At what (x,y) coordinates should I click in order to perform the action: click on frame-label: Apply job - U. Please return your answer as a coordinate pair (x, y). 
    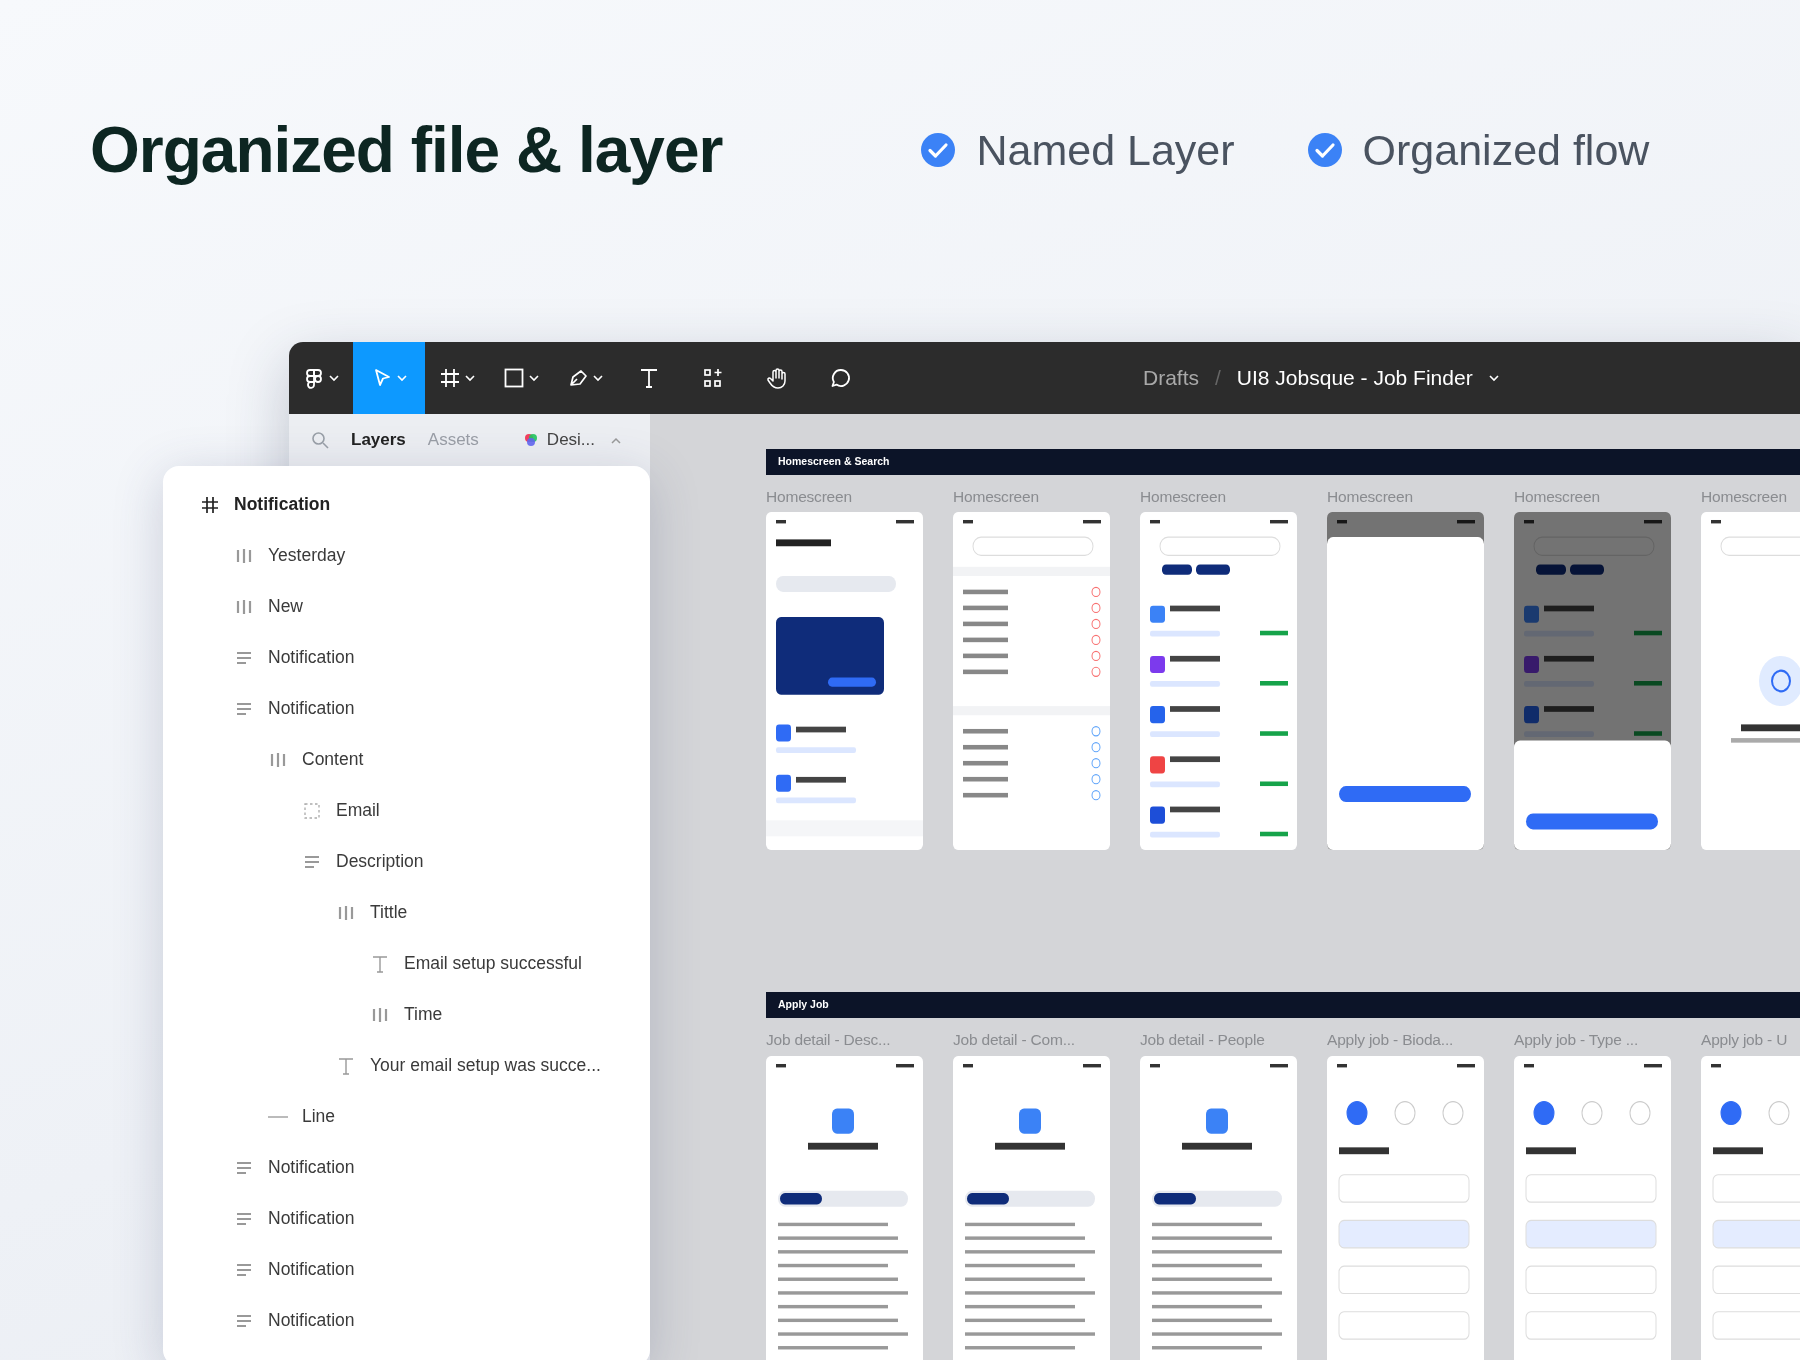
    Looking at the image, I should click on (1745, 1040).